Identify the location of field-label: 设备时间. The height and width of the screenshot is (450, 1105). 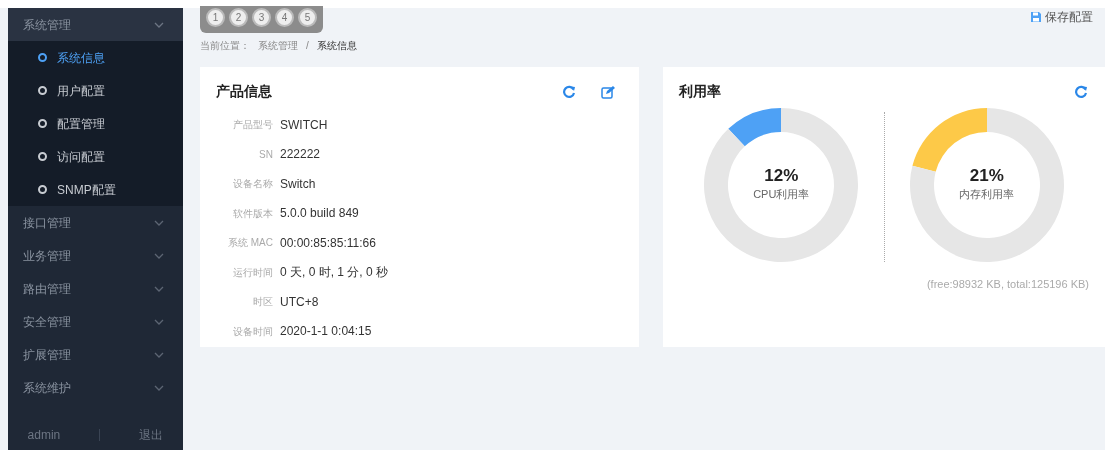
(253, 331).